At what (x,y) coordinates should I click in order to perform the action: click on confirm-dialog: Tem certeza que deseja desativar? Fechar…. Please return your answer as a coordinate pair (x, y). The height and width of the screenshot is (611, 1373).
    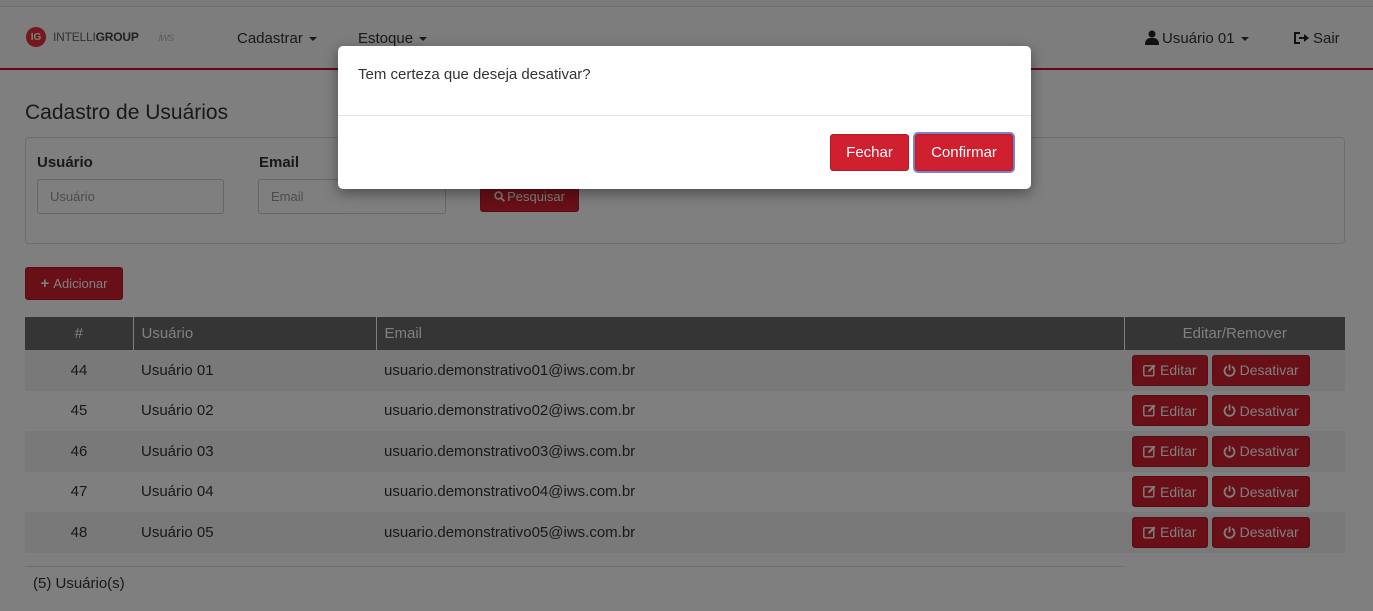
    Looking at the image, I should click on (684, 117).